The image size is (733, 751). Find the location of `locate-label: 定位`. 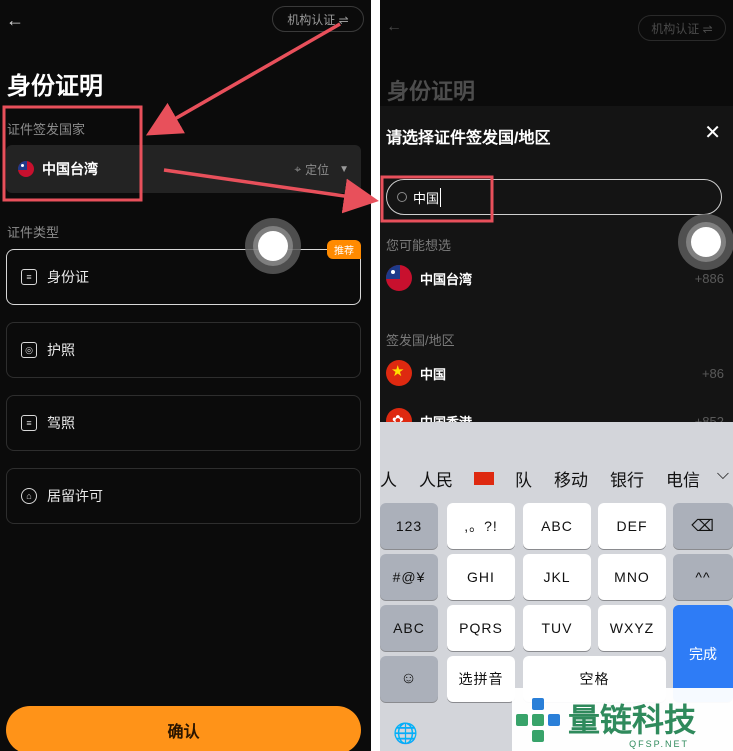

locate-label: 定位 is located at coordinates (317, 169).